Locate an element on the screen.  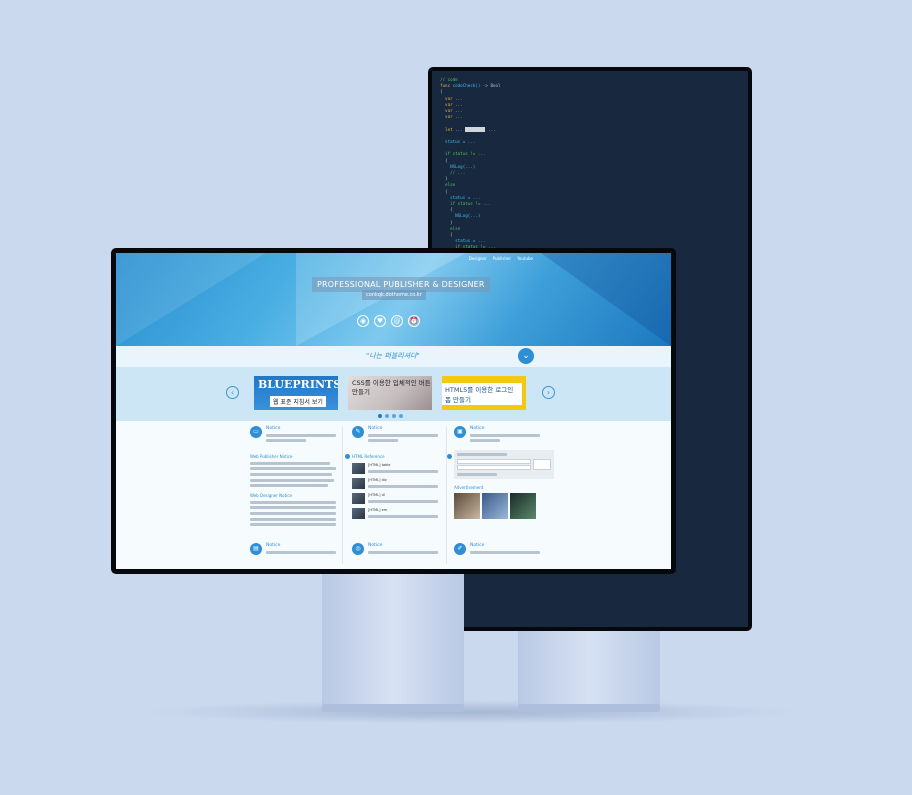
hero-icon-row: ◉ ♥ @ ⏰ is located at coordinates (388, 321).